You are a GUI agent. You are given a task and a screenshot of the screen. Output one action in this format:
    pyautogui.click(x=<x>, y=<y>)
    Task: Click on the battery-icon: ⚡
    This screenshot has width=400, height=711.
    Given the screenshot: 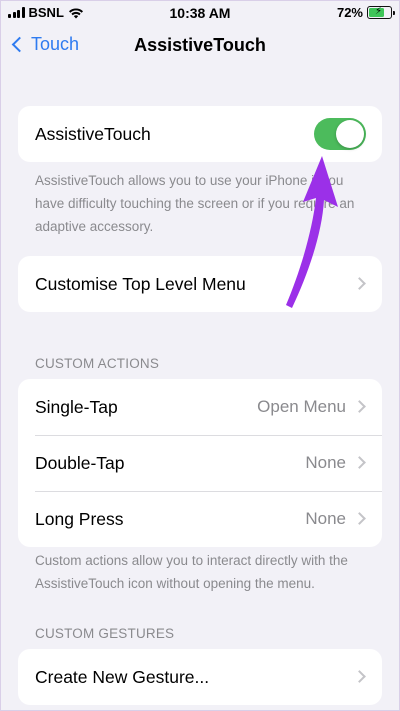 What is the action you would take?
    pyautogui.click(x=381, y=12)
    